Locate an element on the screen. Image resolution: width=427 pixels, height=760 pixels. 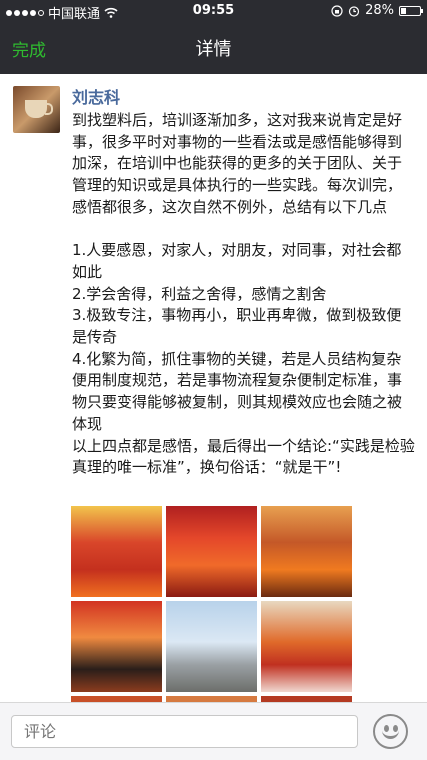
emoji-icon is located at coordinates (390, 731).